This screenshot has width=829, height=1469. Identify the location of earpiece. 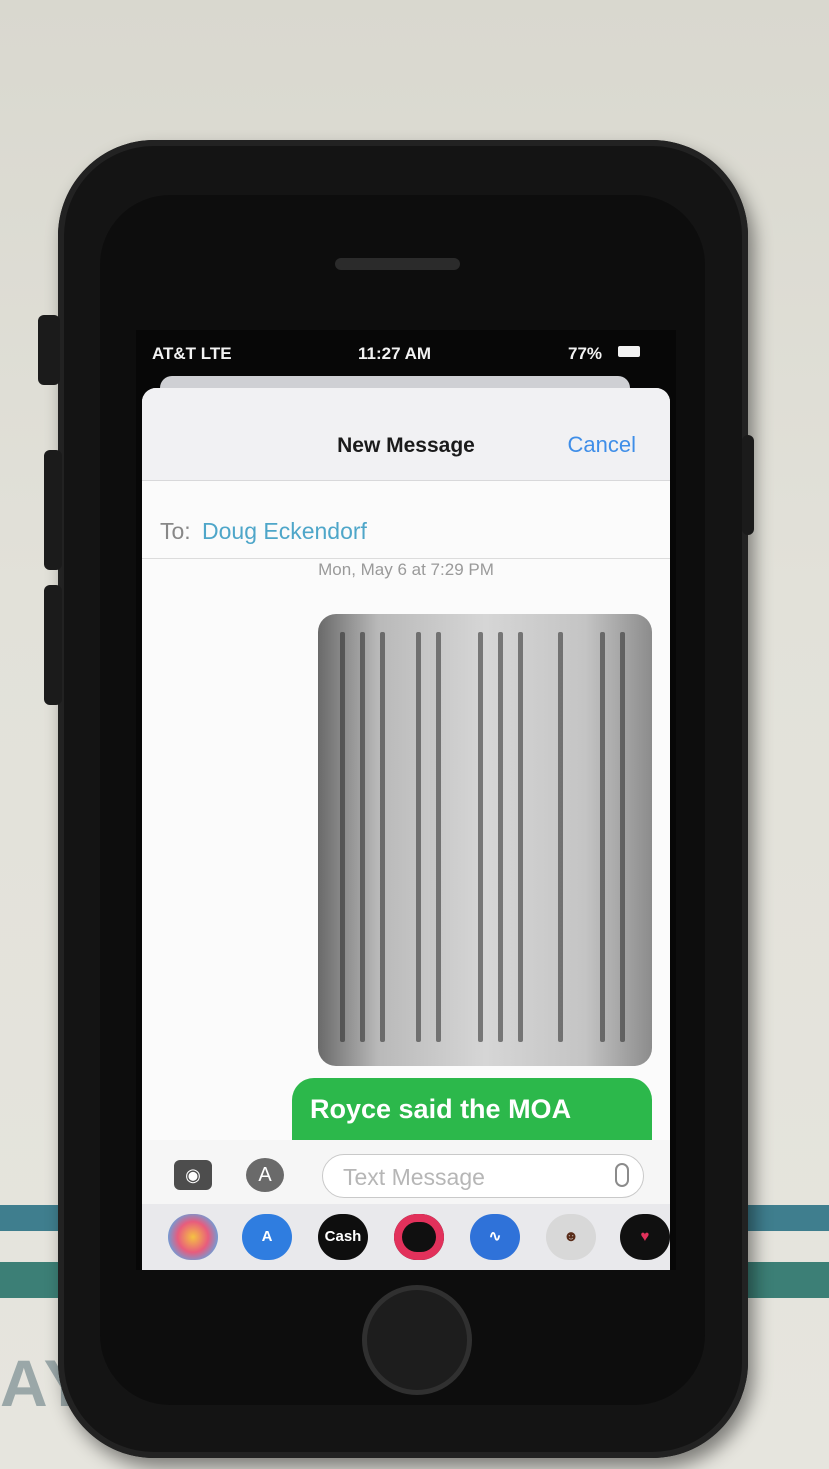
(397, 264).